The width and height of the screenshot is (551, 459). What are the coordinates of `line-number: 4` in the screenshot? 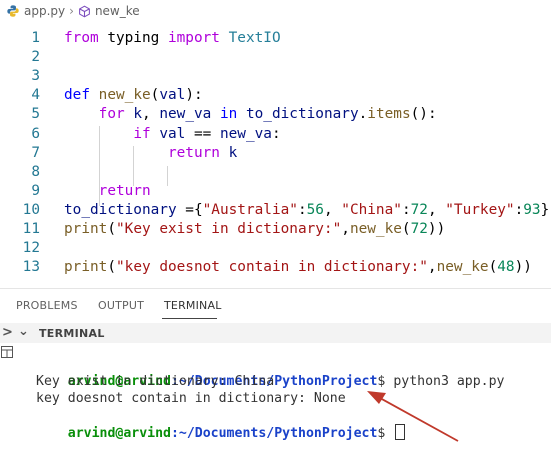 It's located at (35, 95).